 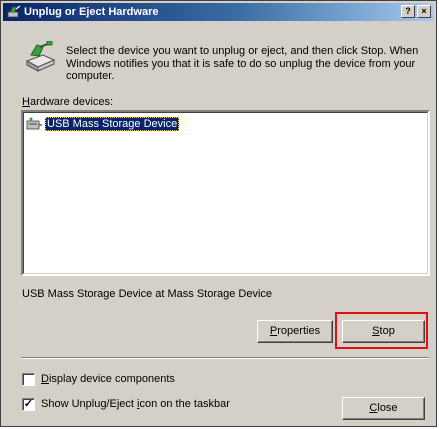 What do you see at coordinates (218, 12) in the screenshot?
I see `title-bar: Unplug or Eject Hardware ? ×` at bounding box center [218, 12].